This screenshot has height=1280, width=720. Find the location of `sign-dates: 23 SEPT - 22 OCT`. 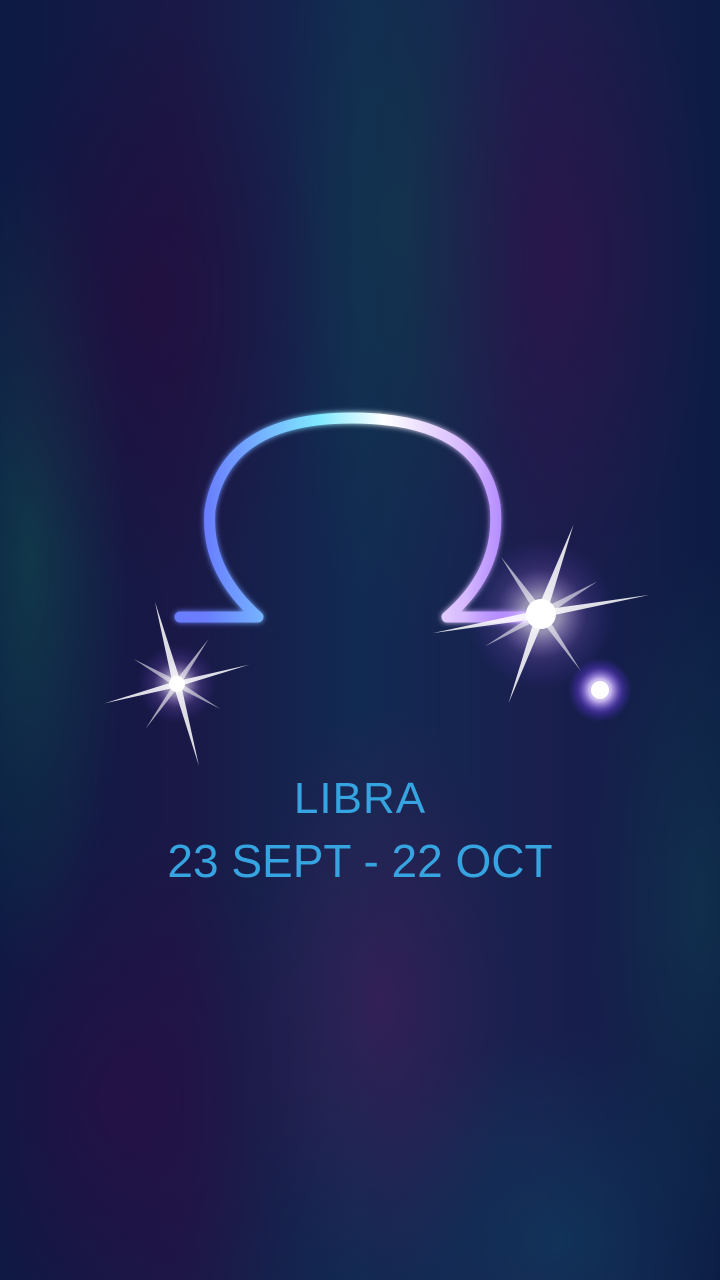

sign-dates: 23 SEPT - 22 OCT is located at coordinates (360, 861).